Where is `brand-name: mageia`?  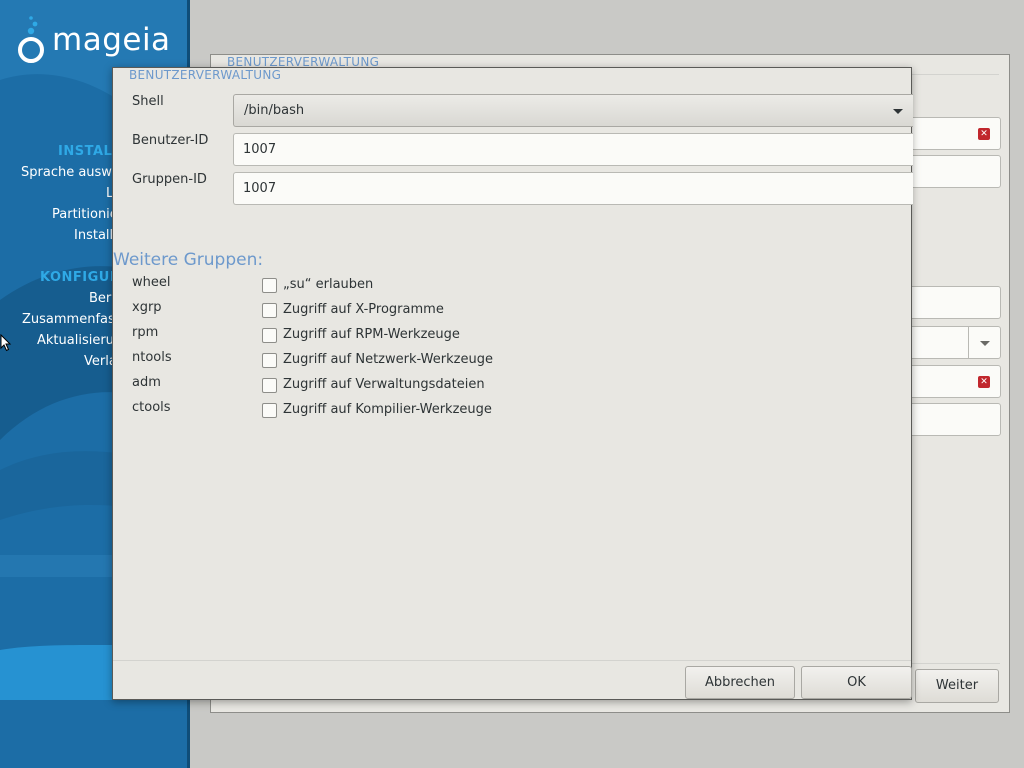
brand-name: mageia is located at coordinates (111, 40).